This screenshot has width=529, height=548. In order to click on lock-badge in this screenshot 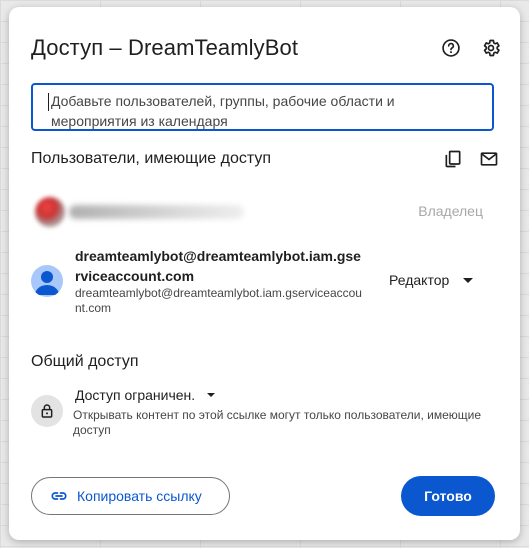, I will do `click(47, 411)`.